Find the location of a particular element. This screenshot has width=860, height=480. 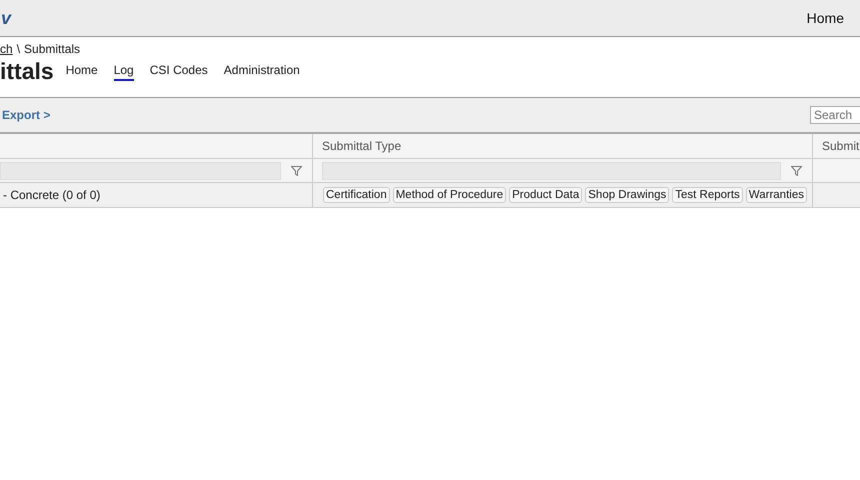

type-tag: Test Reports is located at coordinates (707, 195).